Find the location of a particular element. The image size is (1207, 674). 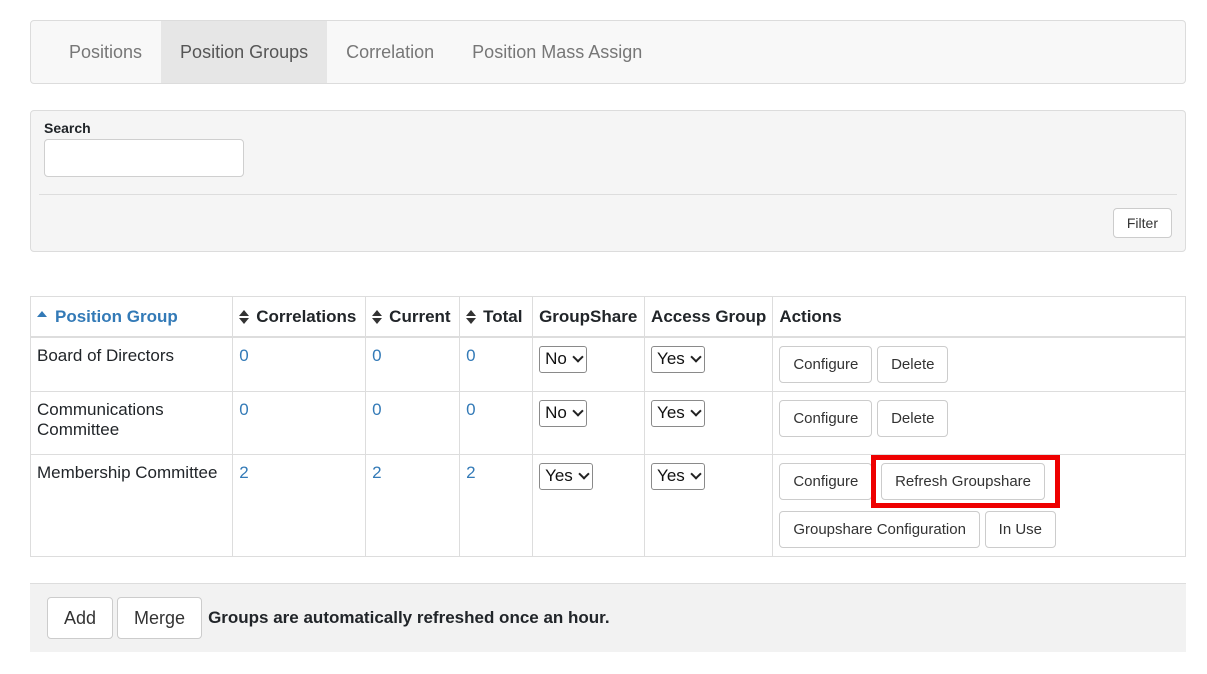

sort-asc-icon is located at coordinates (42, 313).